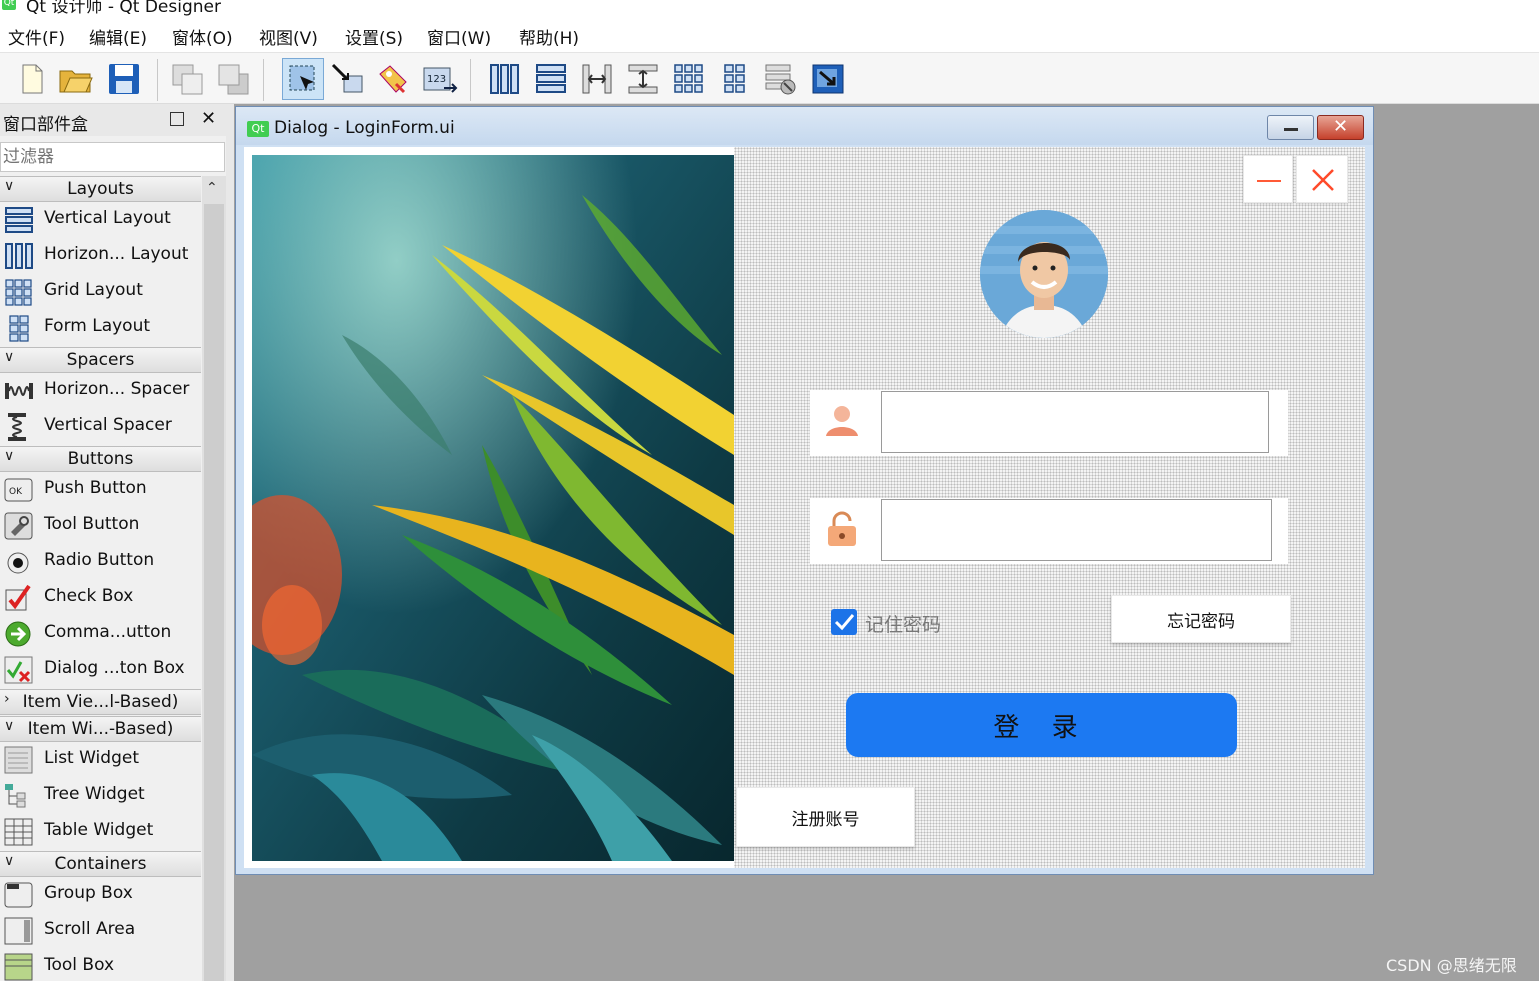 The image size is (1539, 981). I want to click on widget-horizontal-spacer: Horizon... Spacer, so click(100, 391).